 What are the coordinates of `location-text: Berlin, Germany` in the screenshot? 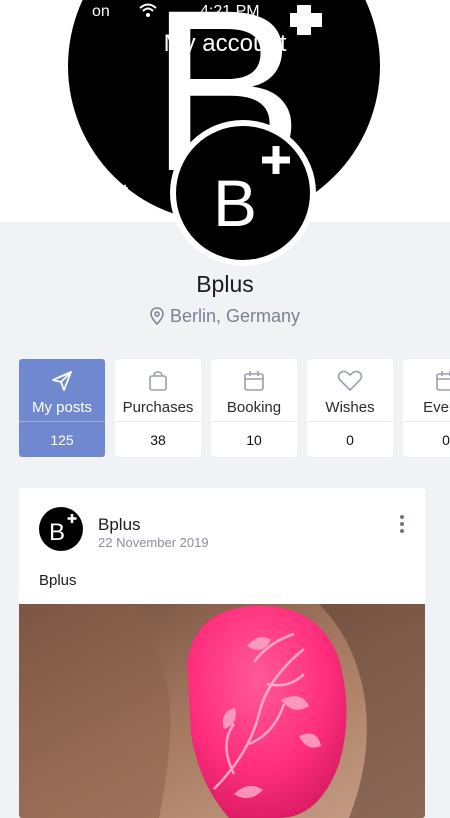 It's located at (235, 316).